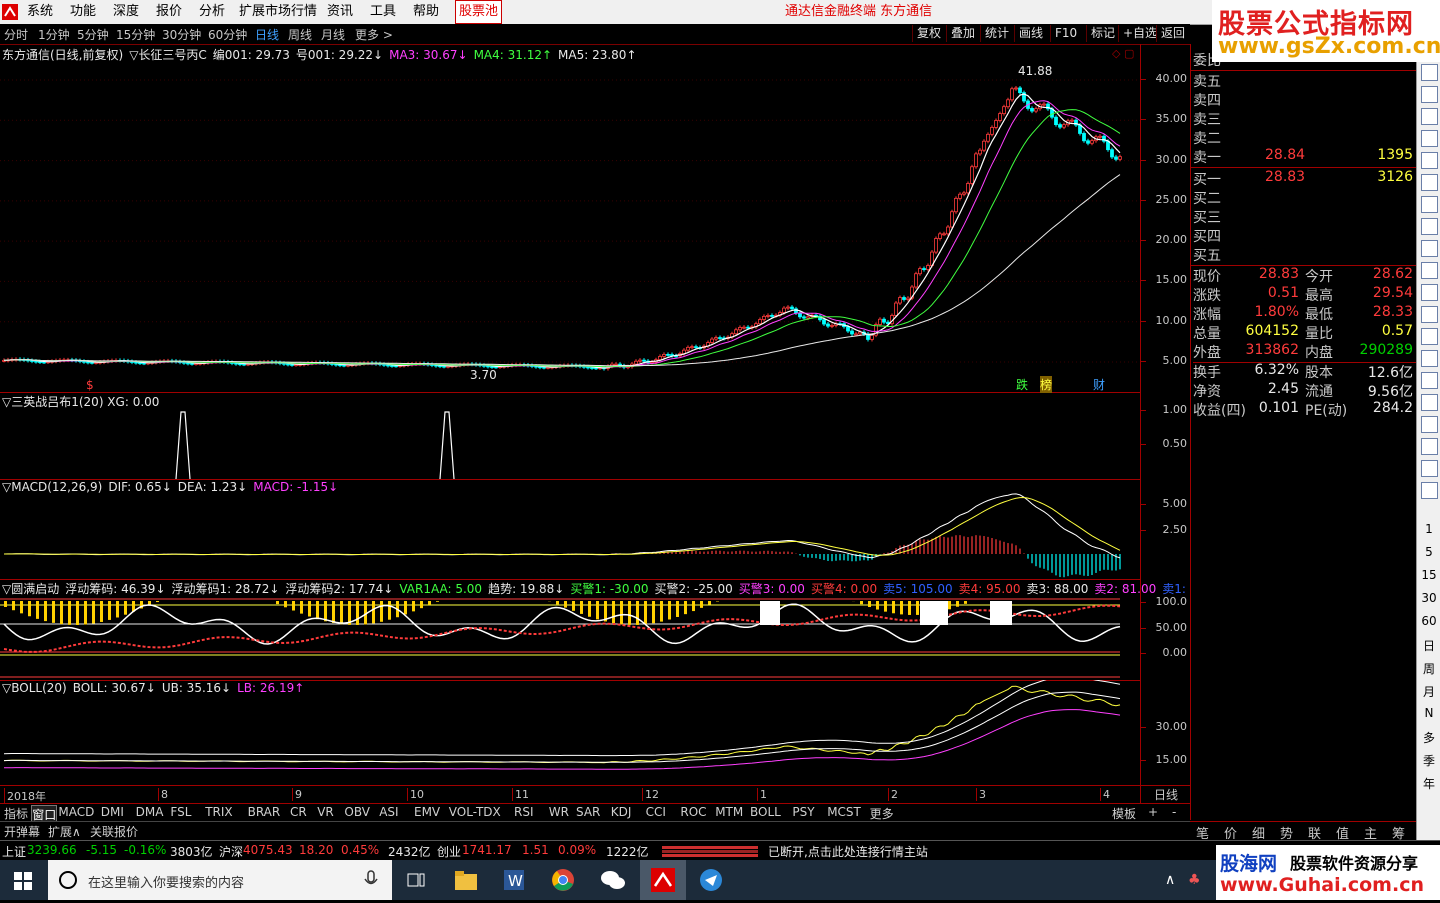 This screenshot has width=1440, height=903. What do you see at coordinates (325, 812) in the screenshot?
I see `indicator-tab-9: VR` at bounding box center [325, 812].